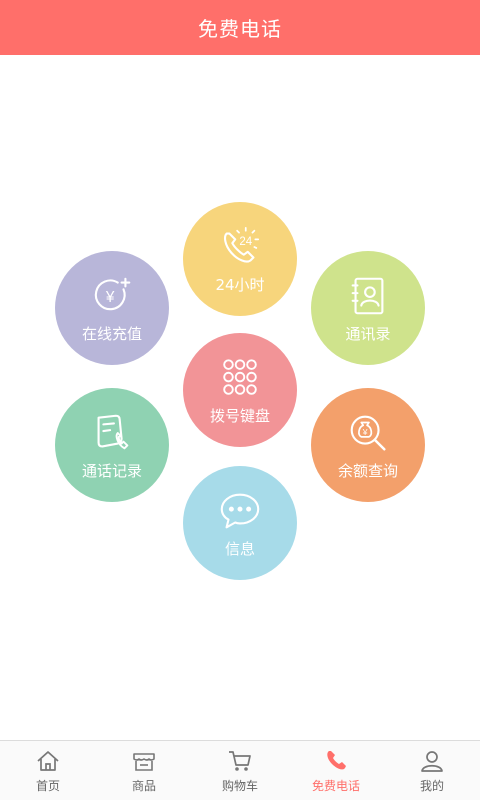 The width and height of the screenshot is (480, 800). What do you see at coordinates (111, 470) in the screenshot?
I see `feature-call-log-label: 通话记录` at bounding box center [111, 470].